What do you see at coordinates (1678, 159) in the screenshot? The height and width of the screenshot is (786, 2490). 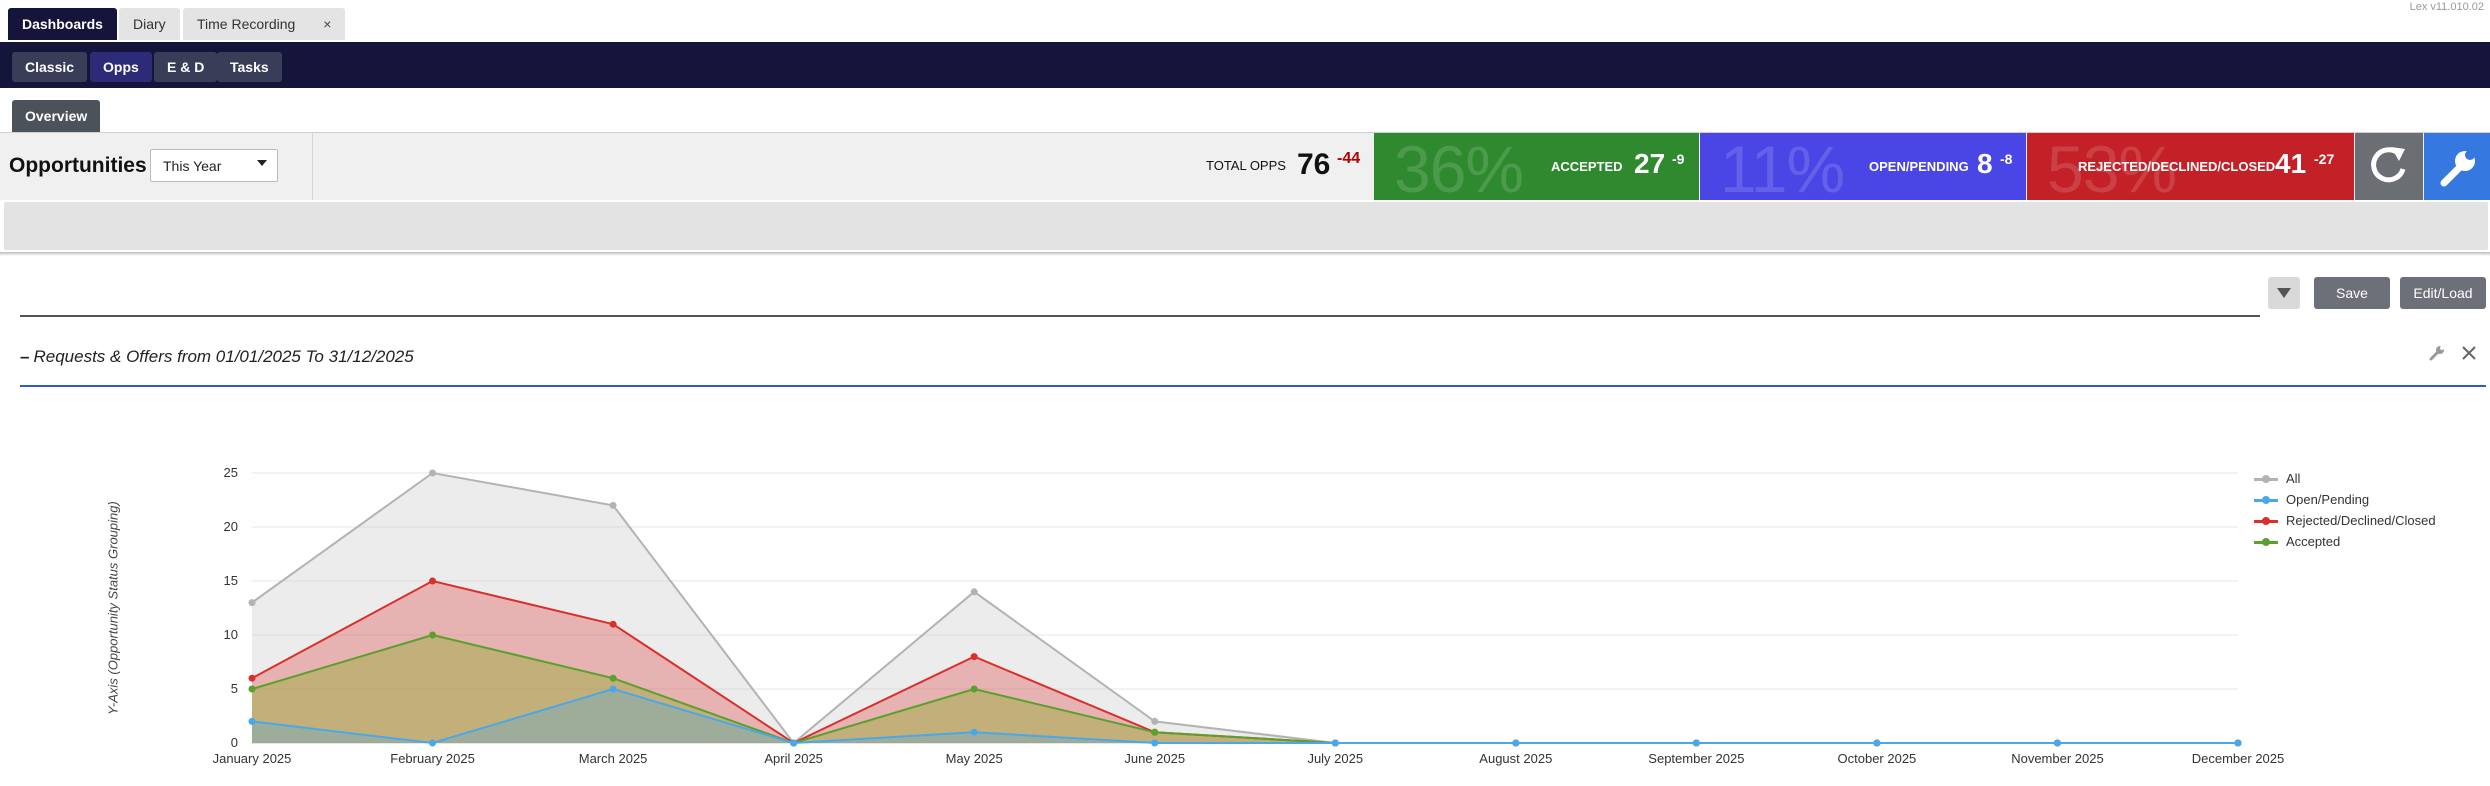 I see `stat-delta: -9` at bounding box center [1678, 159].